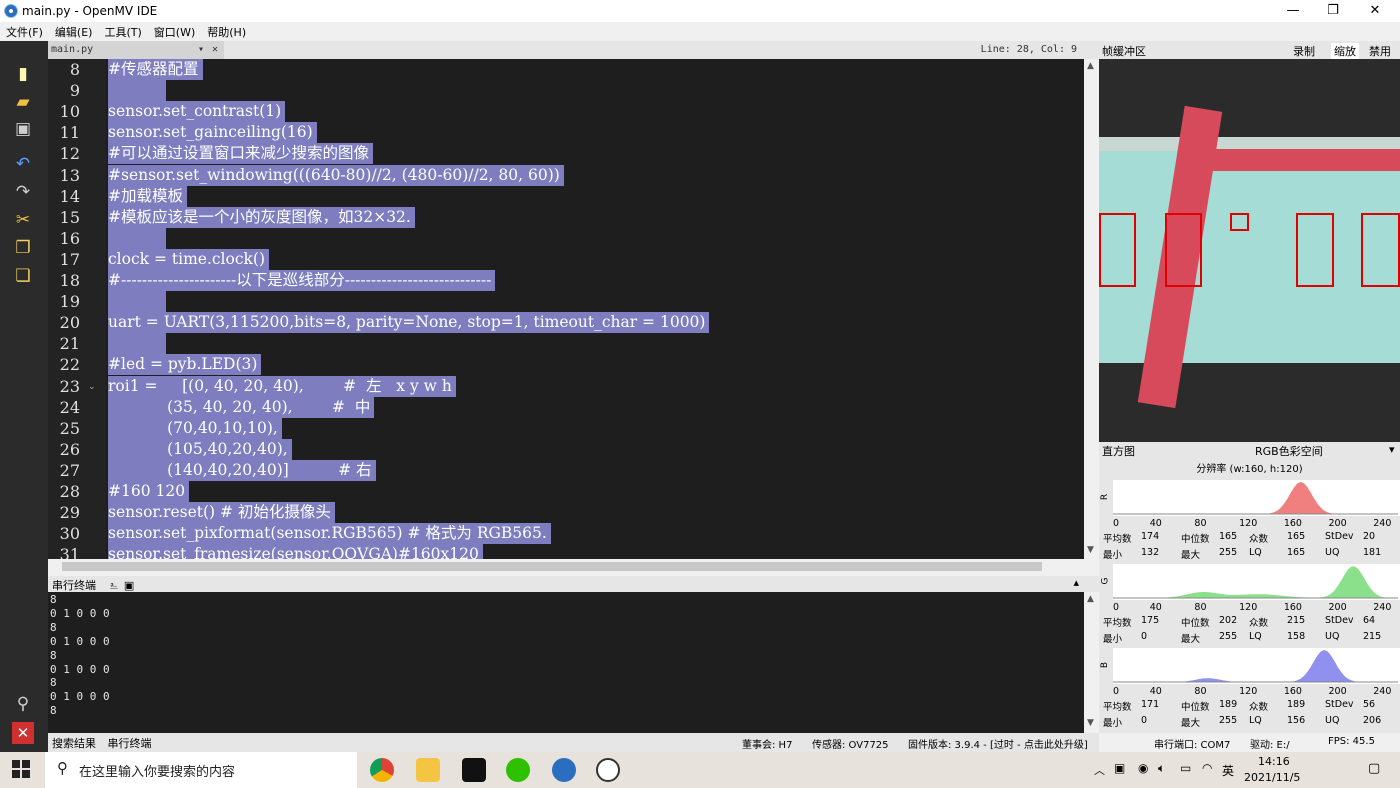 Image resolution: width=1400 pixels, height=788 pixels. I want to click on line-number: 15, so click(69, 217).